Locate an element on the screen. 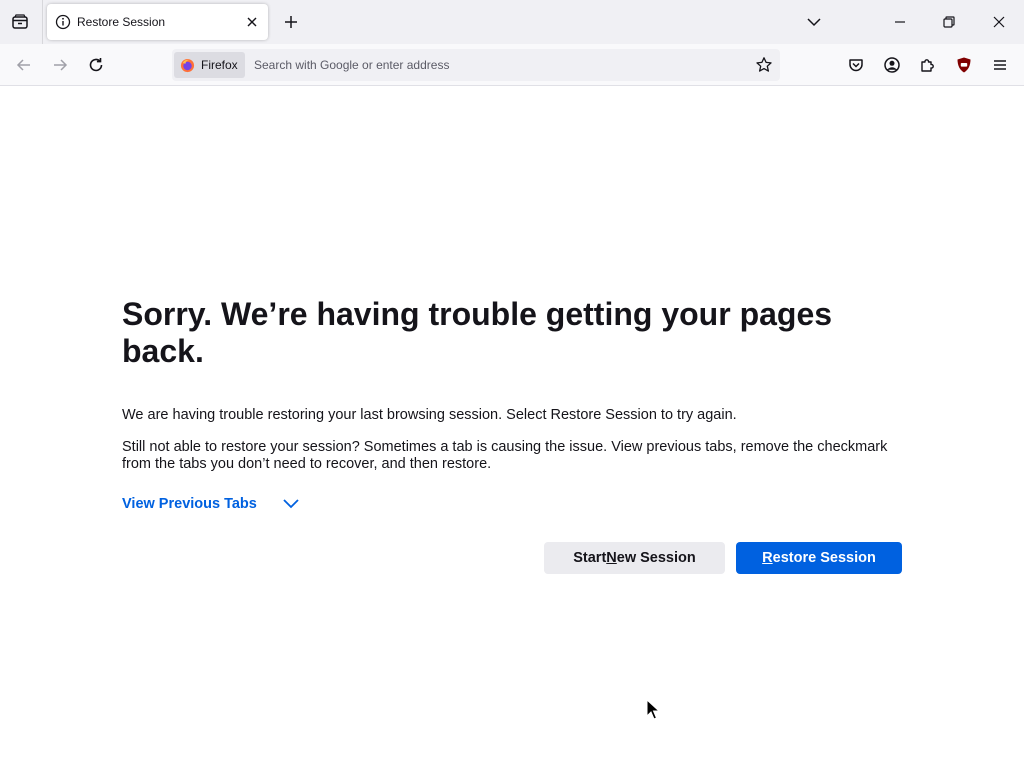  ublock-origin-button is located at coordinates (964, 65).